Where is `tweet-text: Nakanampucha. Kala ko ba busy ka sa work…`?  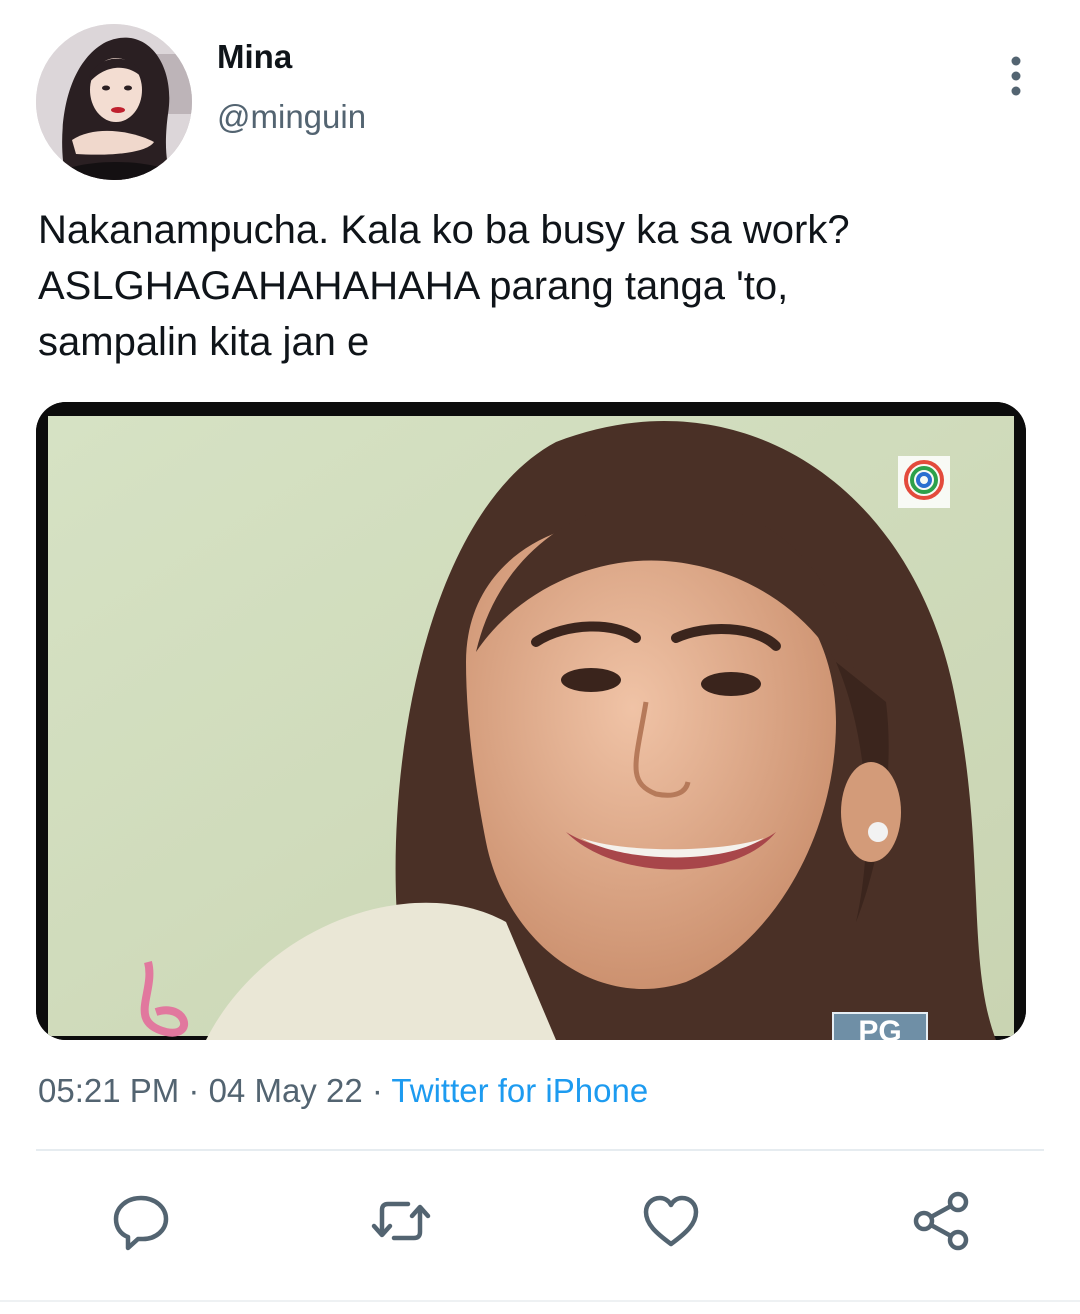
tweet-text: Nakanampucha. Kala ko ba busy ka sa work… is located at coordinates (538, 286).